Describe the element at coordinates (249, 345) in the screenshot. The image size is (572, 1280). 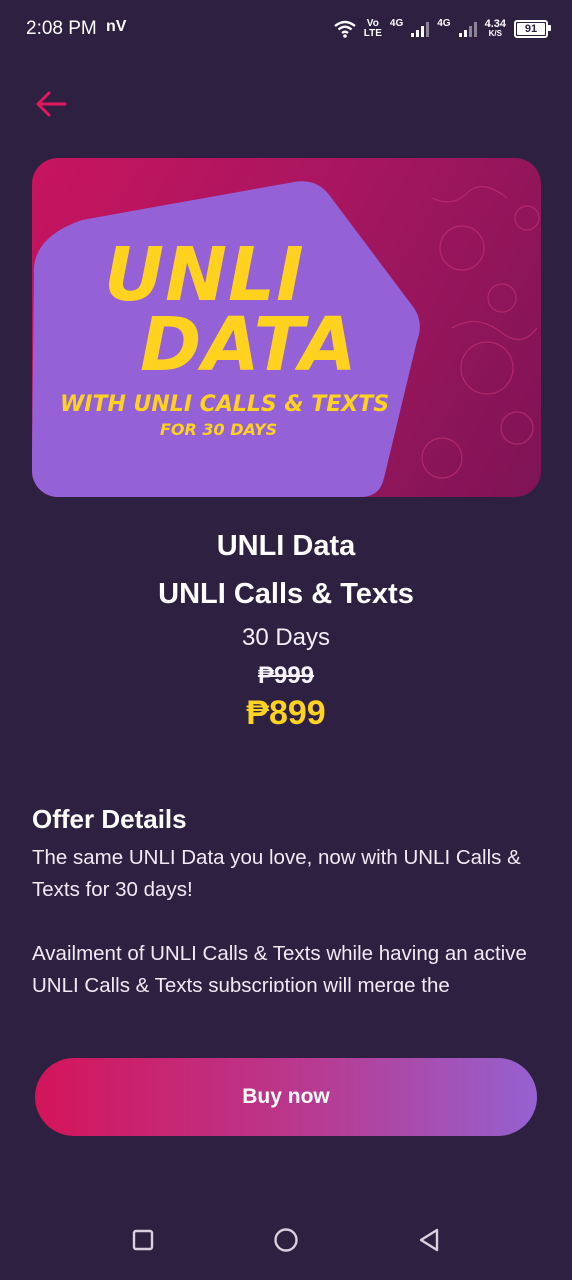
I see `banner-heading-2: DATA` at that location.